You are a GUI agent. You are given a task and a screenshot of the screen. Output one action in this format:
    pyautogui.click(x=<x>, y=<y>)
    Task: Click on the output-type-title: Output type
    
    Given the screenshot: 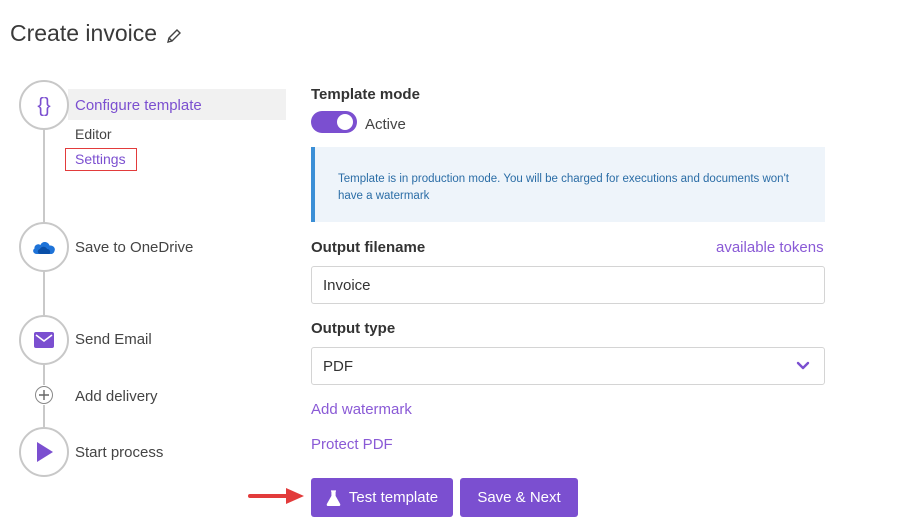 What is the action you would take?
    pyautogui.click(x=353, y=328)
    